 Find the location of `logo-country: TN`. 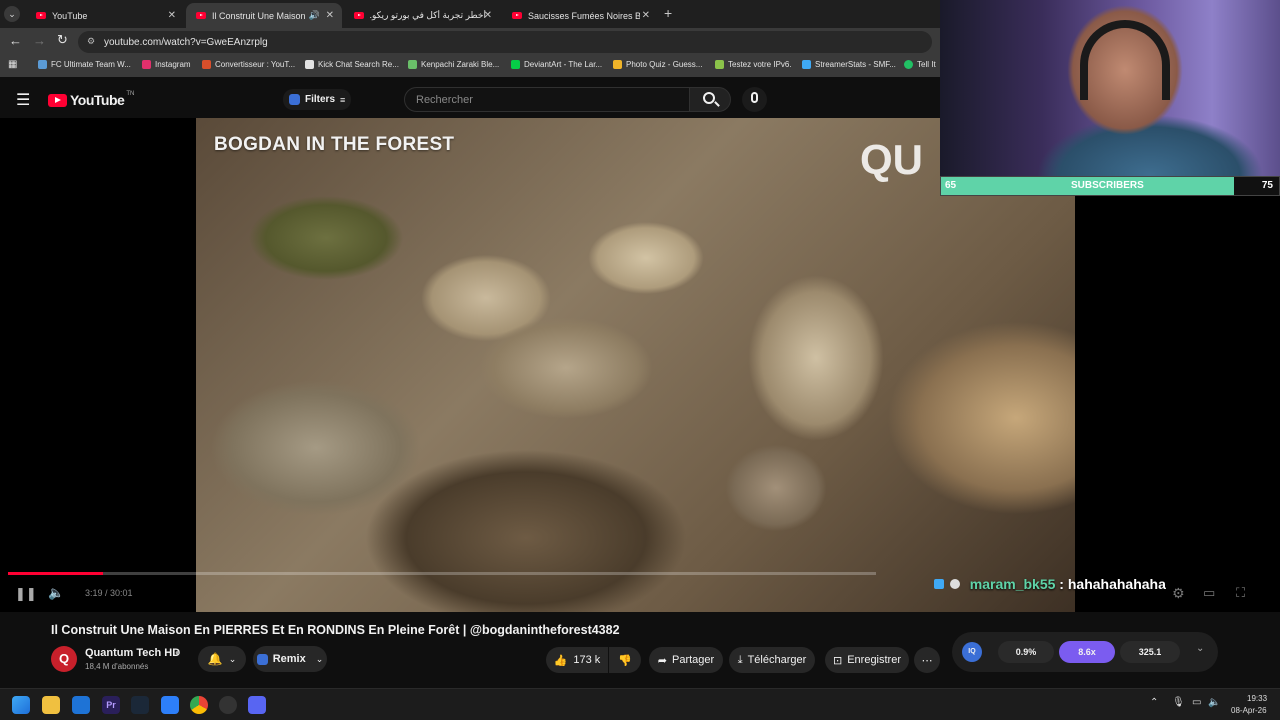

logo-country: TN is located at coordinates (130, 94).